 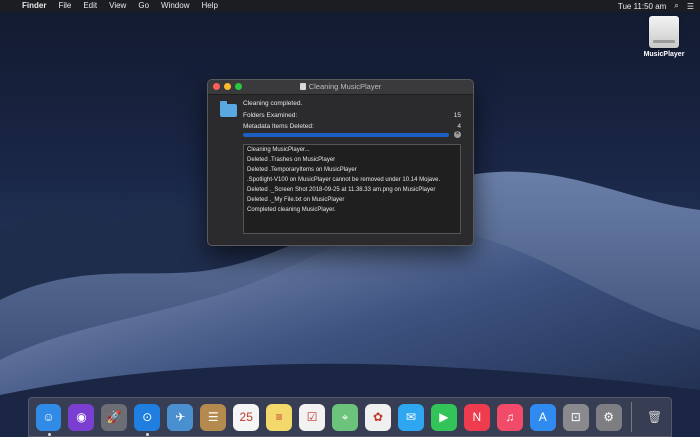 What do you see at coordinates (34, 6) in the screenshot?
I see `menu-finder: Finder` at bounding box center [34, 6].